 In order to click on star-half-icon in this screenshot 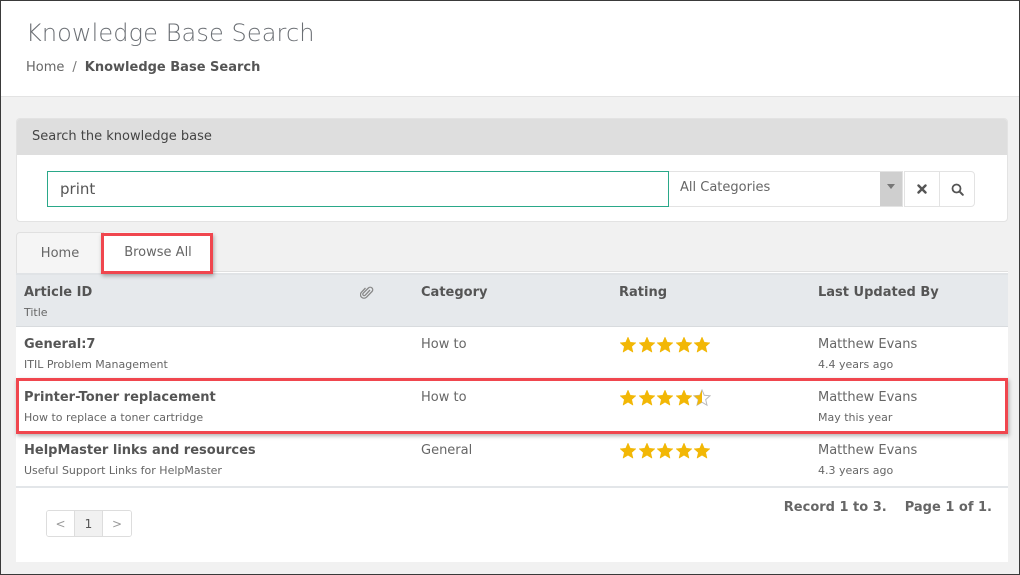, I will do `click(702, 398)`.